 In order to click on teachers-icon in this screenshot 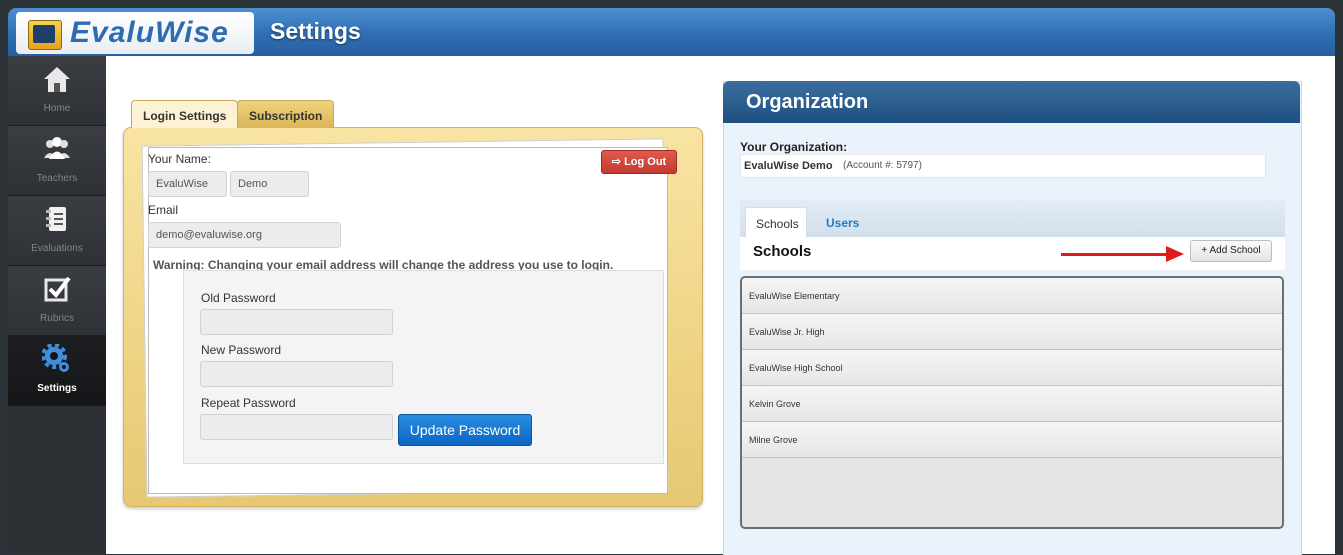, I will do `click(57, 148)`.